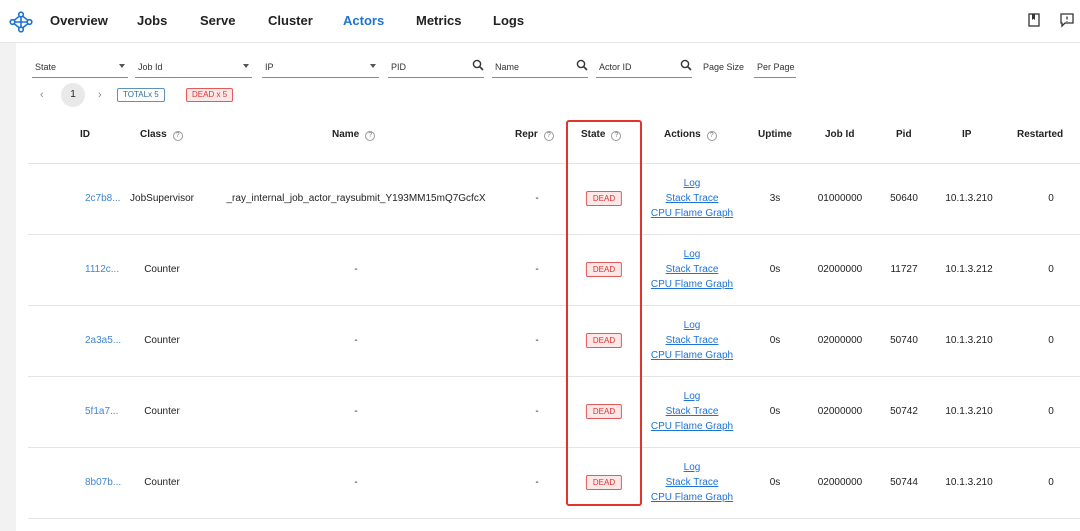 This screenshot has width=1080, height=531. What do you see at coordinates (840, 134) in the screenshot?
I see `header-job-id: Job Id` at bounding box center [840, 134].